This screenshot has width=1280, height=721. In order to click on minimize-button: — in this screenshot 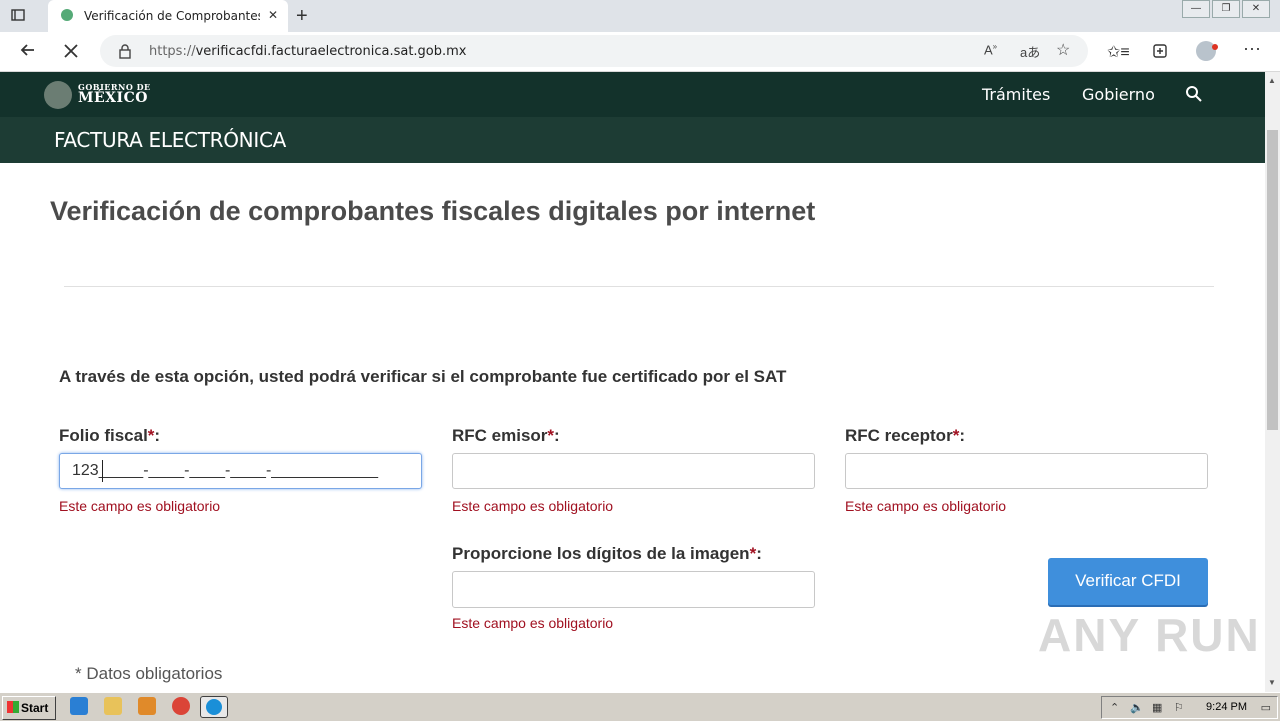, I will do `click(1196, 9)`.